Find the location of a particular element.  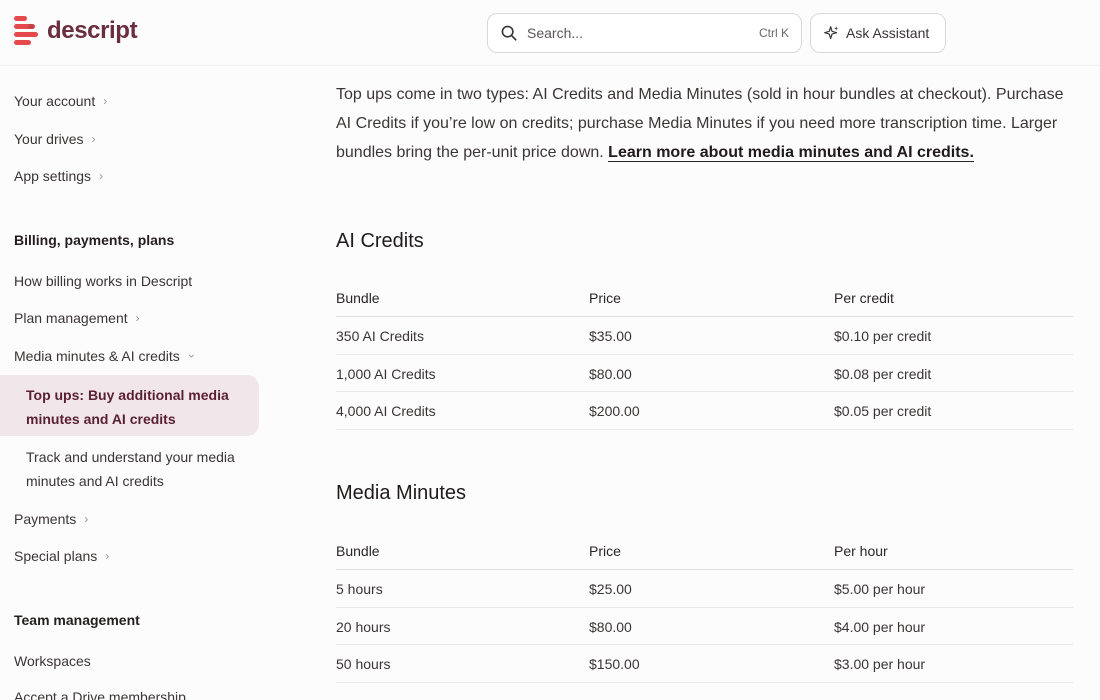

sidebar-section-billing: Billing, payments, plans is located at coordinates (94, 240).